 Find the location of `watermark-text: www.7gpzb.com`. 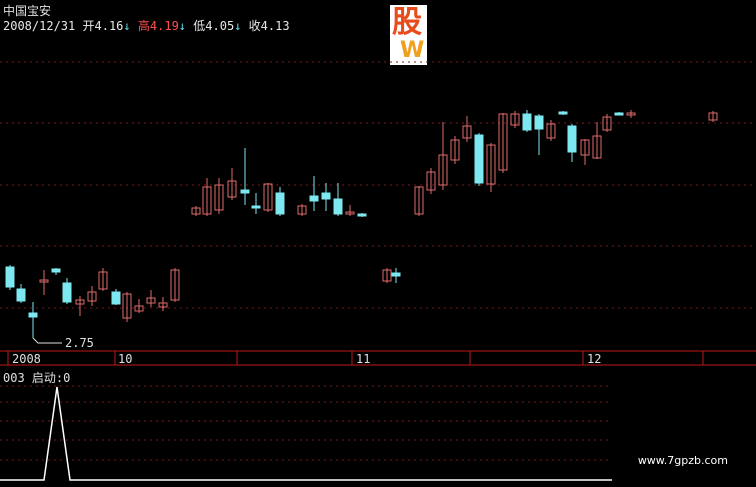

watermark-text: www.7gpzb.com is located at coordinates (682, 460).